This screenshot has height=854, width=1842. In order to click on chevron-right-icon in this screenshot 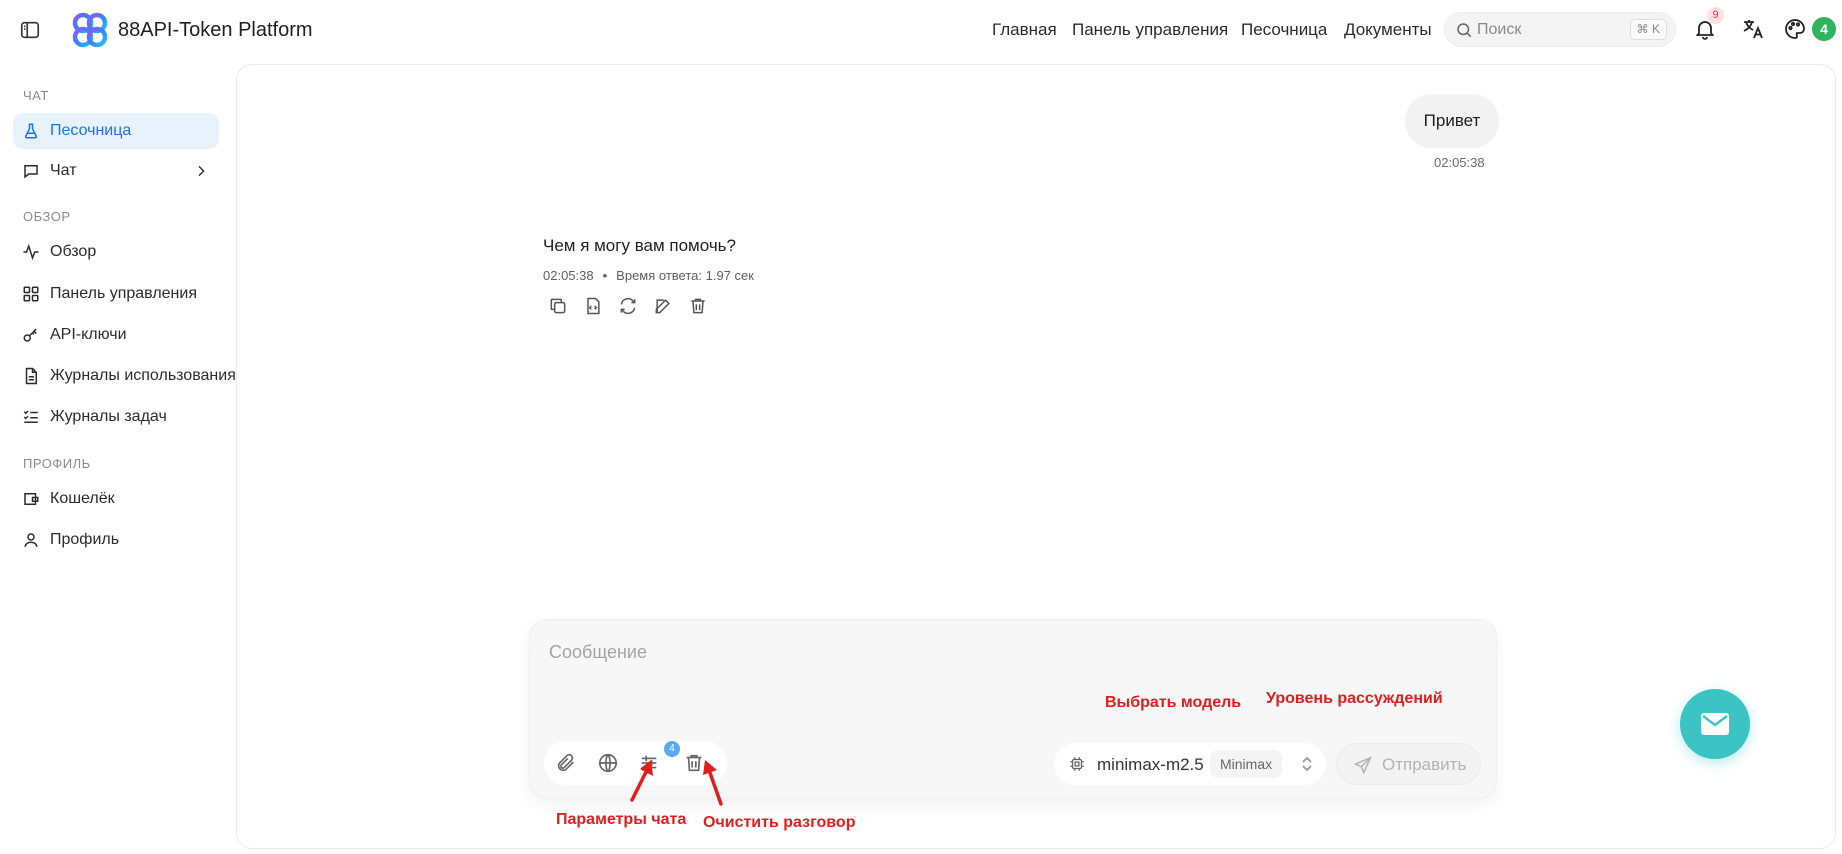, I will do `click(201, 171)`.